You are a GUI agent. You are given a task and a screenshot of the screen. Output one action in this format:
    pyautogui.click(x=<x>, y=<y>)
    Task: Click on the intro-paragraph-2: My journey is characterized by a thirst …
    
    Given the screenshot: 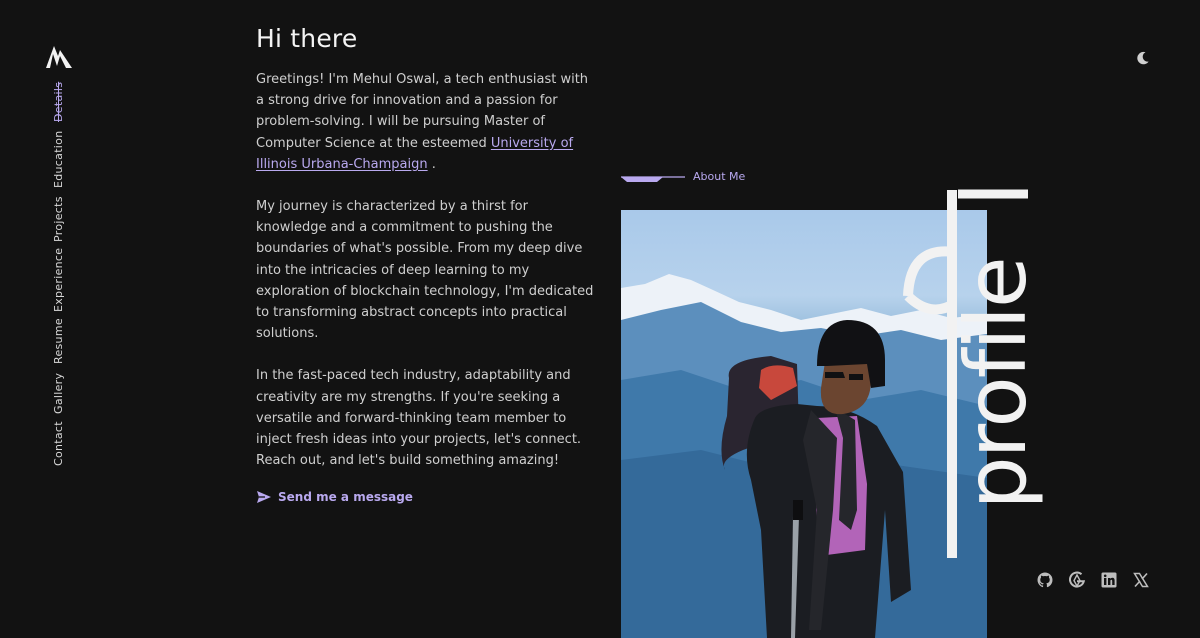 What is the action you would take?
    pyautogui.click(x=425, y=270)
    